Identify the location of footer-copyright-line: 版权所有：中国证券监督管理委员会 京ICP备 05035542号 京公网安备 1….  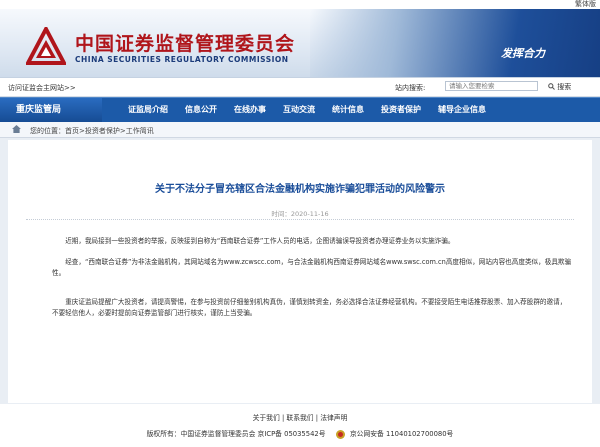
(300, 433).